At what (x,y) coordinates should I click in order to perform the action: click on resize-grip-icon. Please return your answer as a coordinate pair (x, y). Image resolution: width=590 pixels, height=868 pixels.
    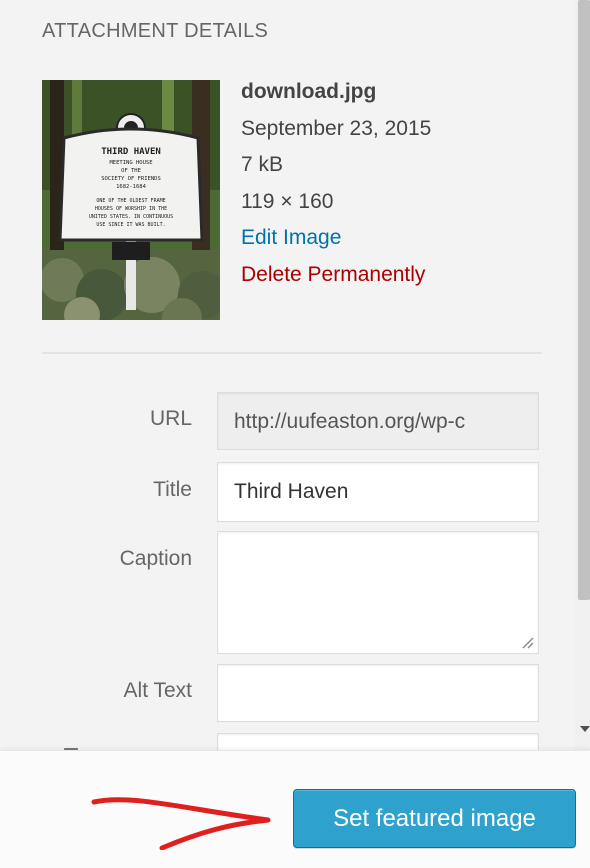
    Looking at the image, I should click on (527, 642).